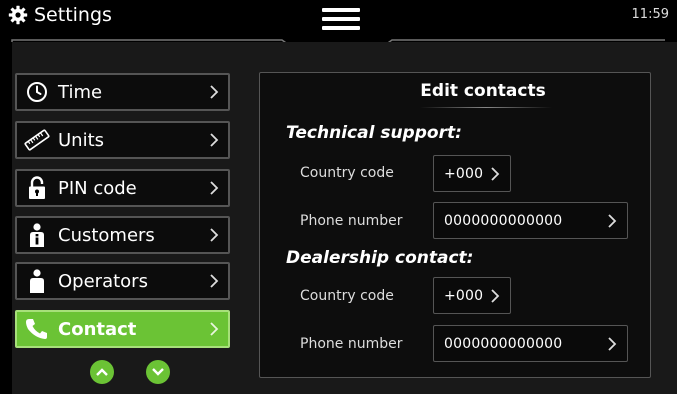  Describe the element at coordinates (37, 281) in the screenshot. I see `person-icon` at that location.